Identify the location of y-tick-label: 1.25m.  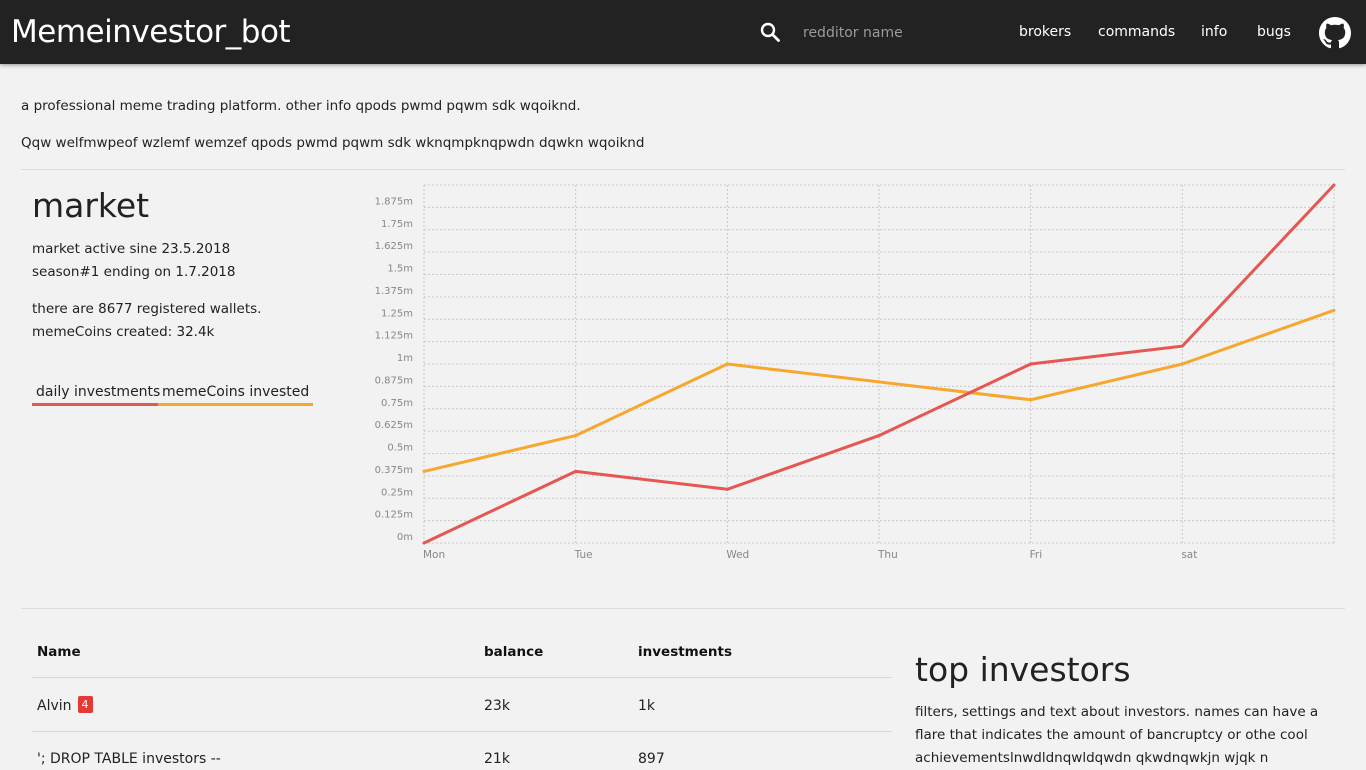
(397, 313).